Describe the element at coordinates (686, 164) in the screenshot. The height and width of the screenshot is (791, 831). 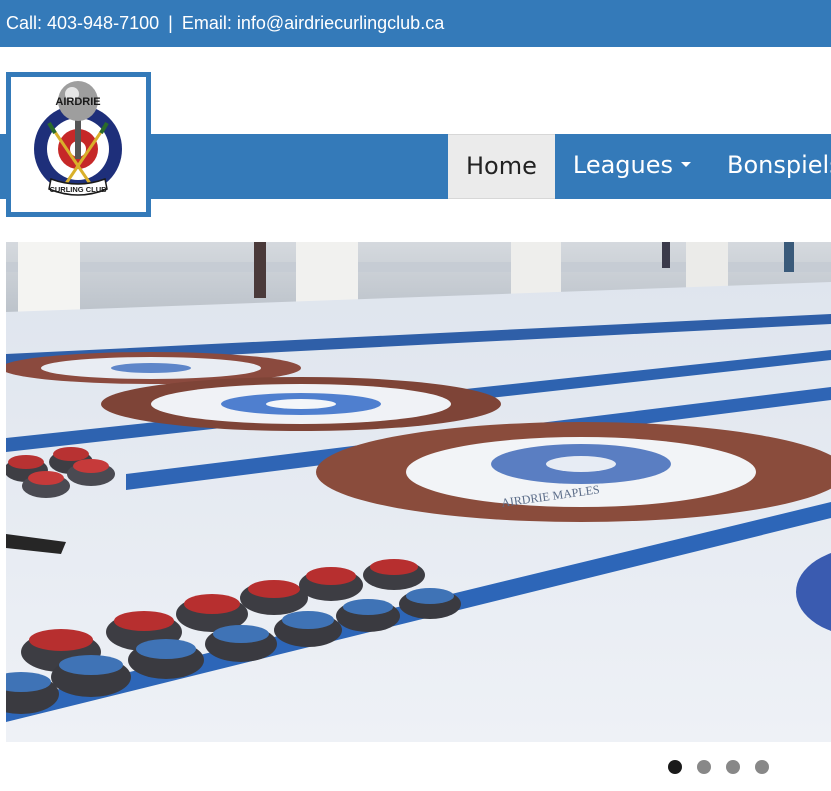
I see `caret-down-icon` at that location.